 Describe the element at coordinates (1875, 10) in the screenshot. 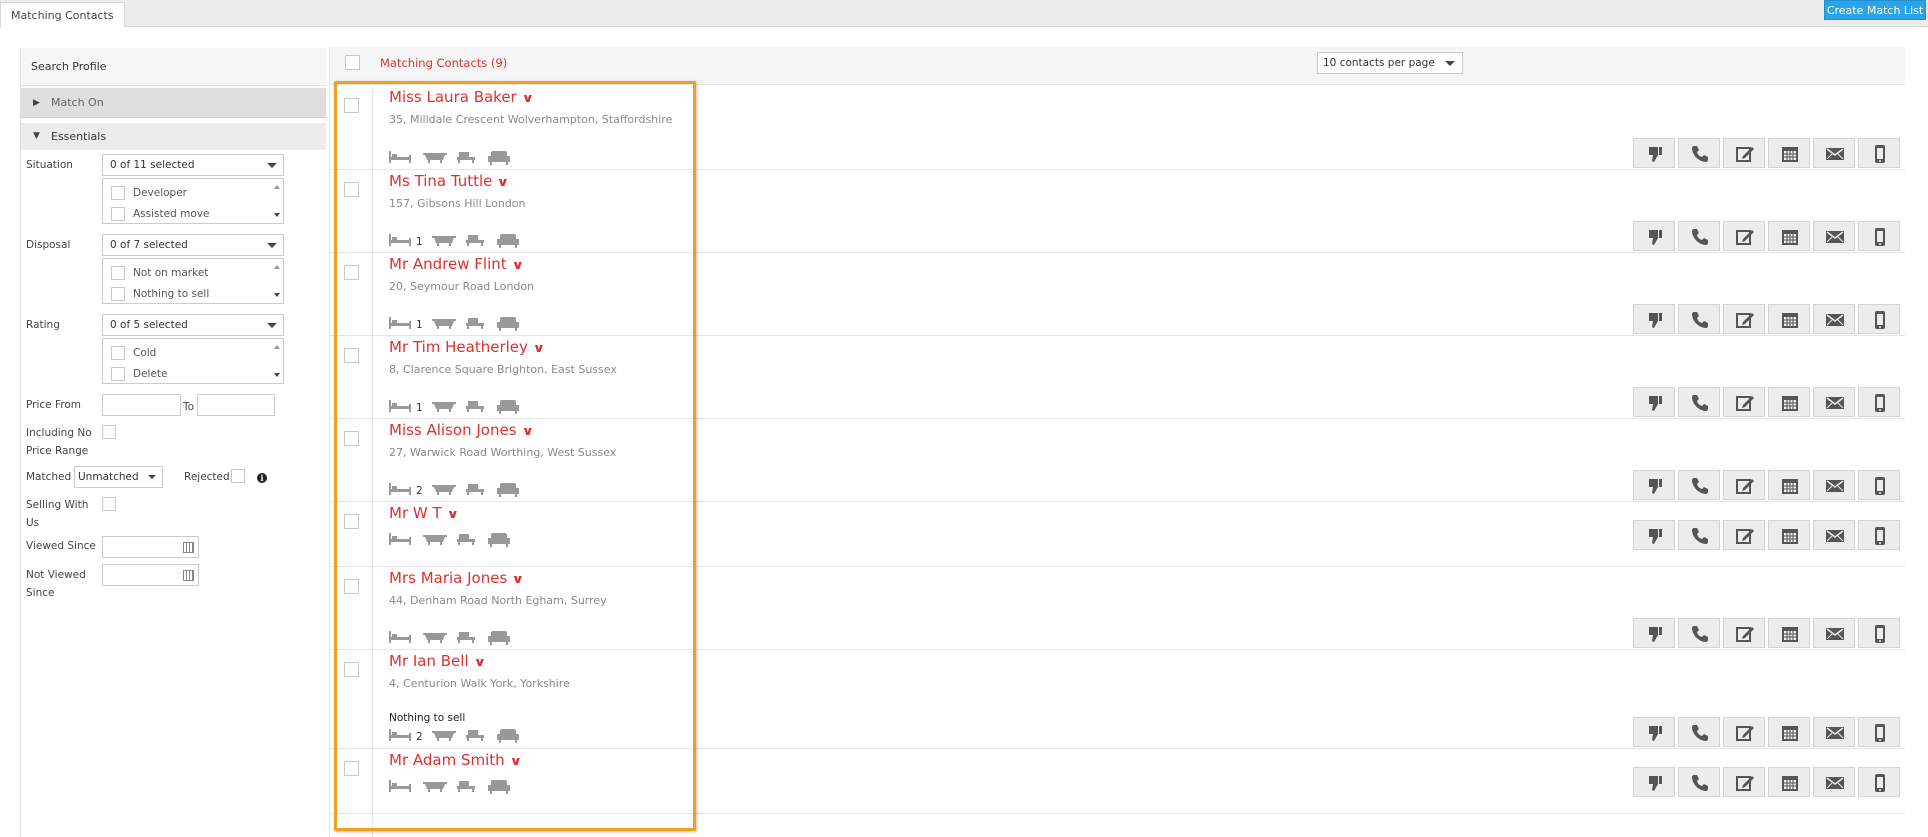

I see `create-match-list-button: Create Match List` at that location.